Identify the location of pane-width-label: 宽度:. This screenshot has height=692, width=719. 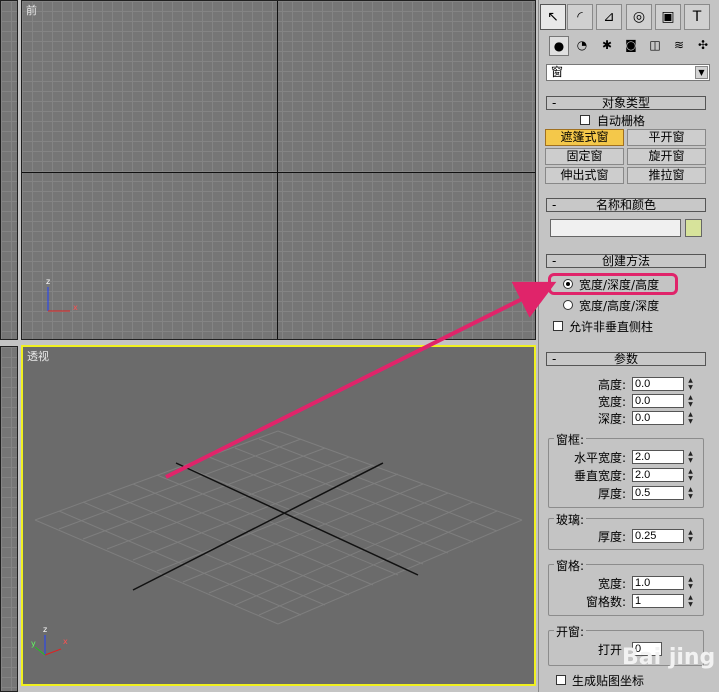
(612, 584).